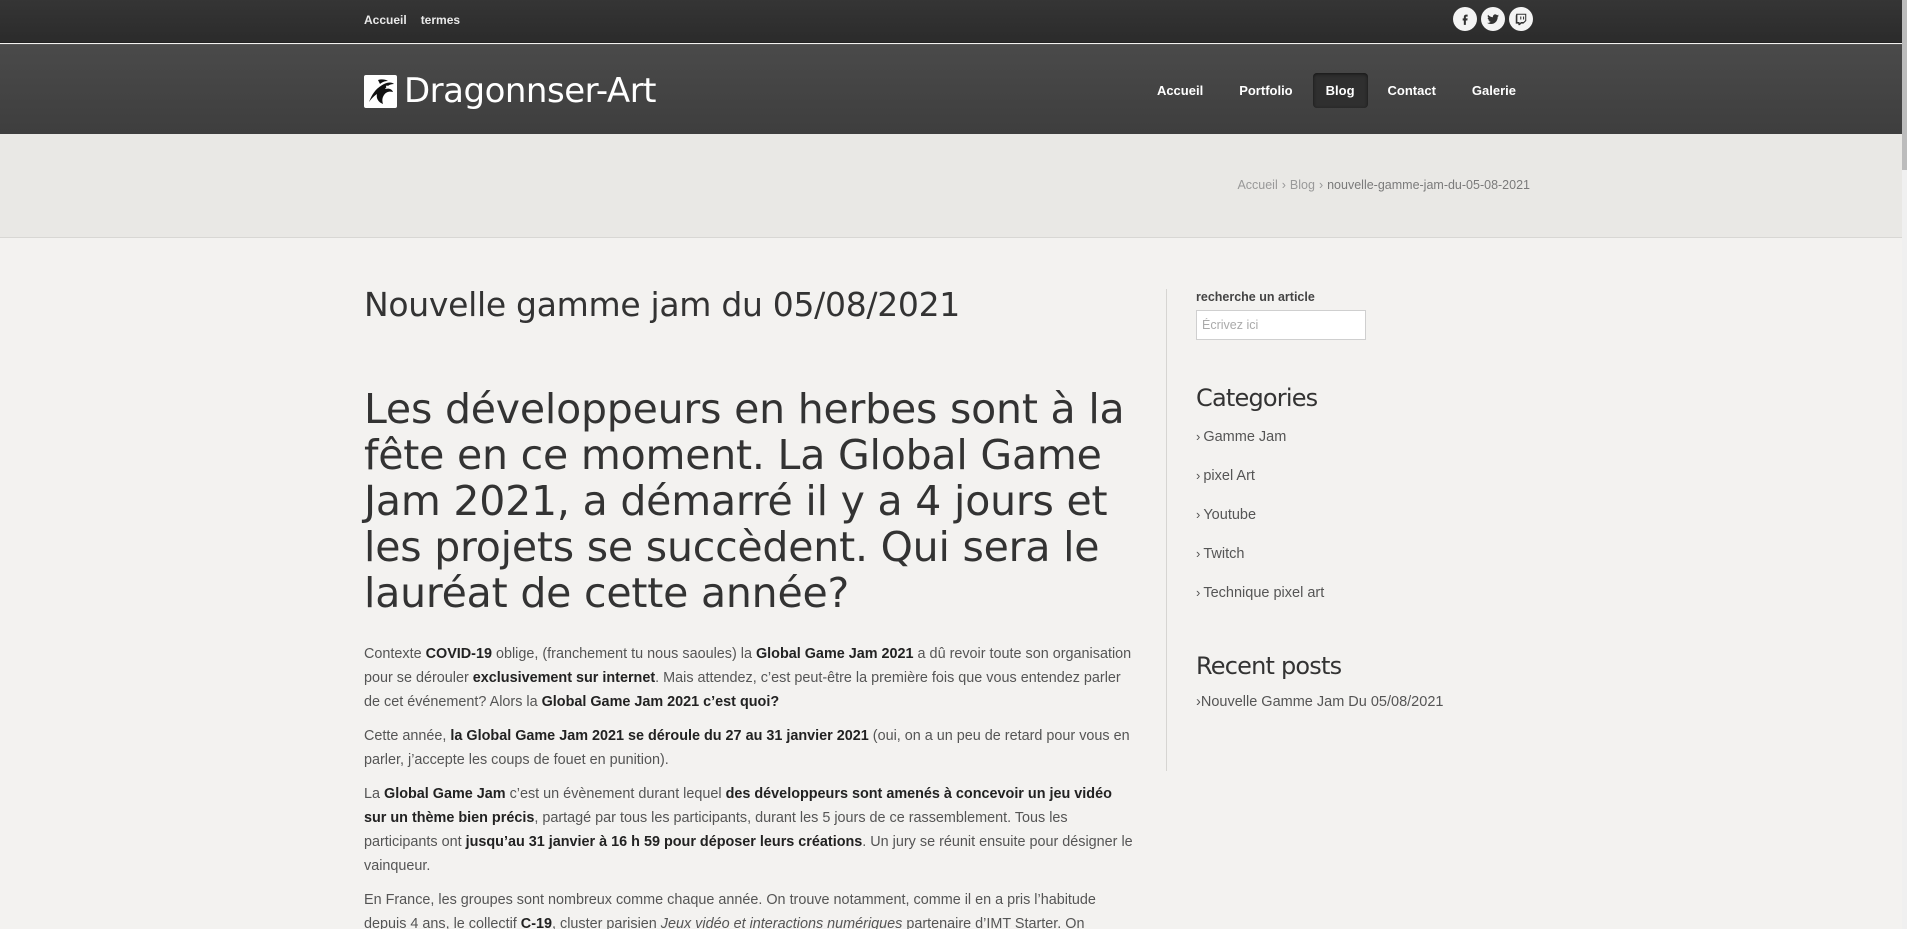  What do you see at coordinates (1521, 19) in the screenshot?
I see `twitch-icon` at bounding box center [1521, 19].